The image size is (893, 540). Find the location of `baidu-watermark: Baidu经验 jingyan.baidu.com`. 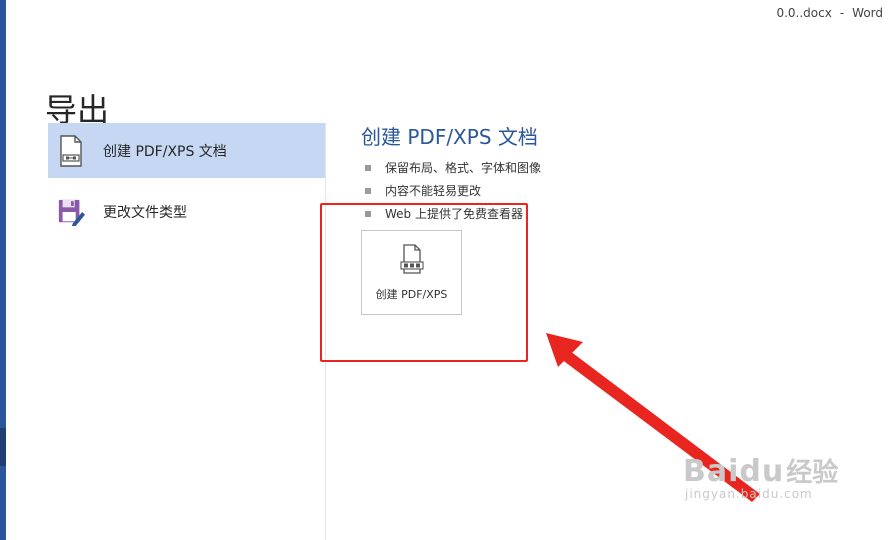

baidu-watermark: Baidu经验 jingyan.baidu.com is located at coordinates (760, 476).